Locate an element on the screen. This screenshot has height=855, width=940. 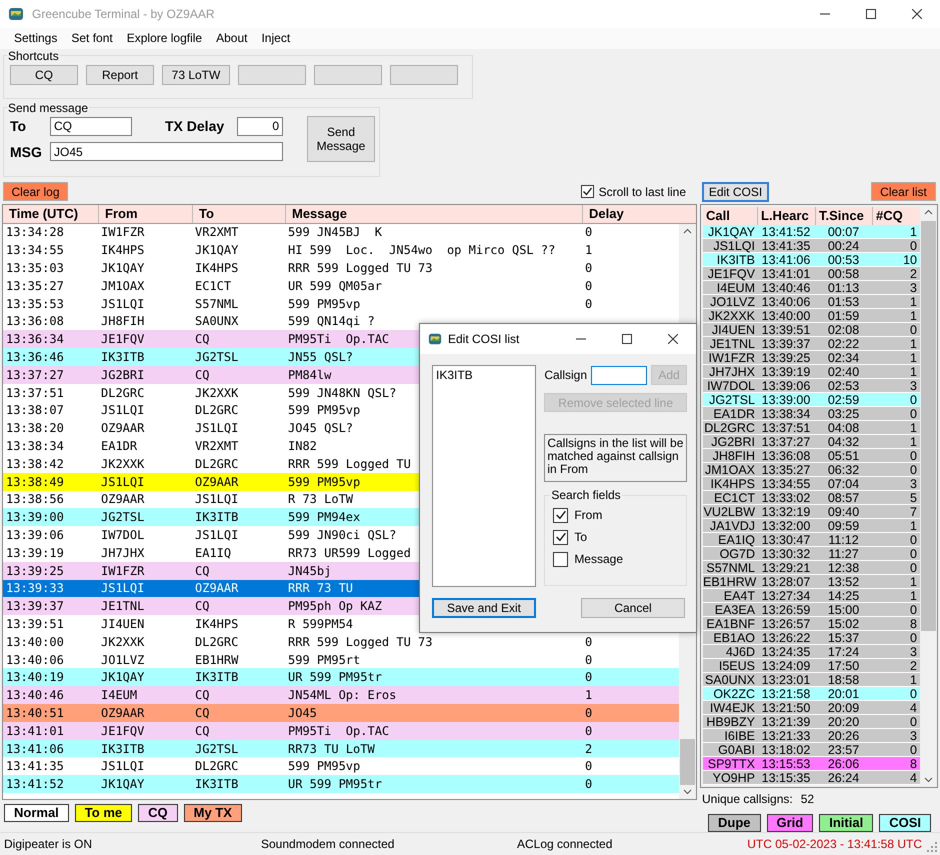
callsign-row: JK1QAY 13:41:52 00:07 1 is located at coordinates (811, 231).